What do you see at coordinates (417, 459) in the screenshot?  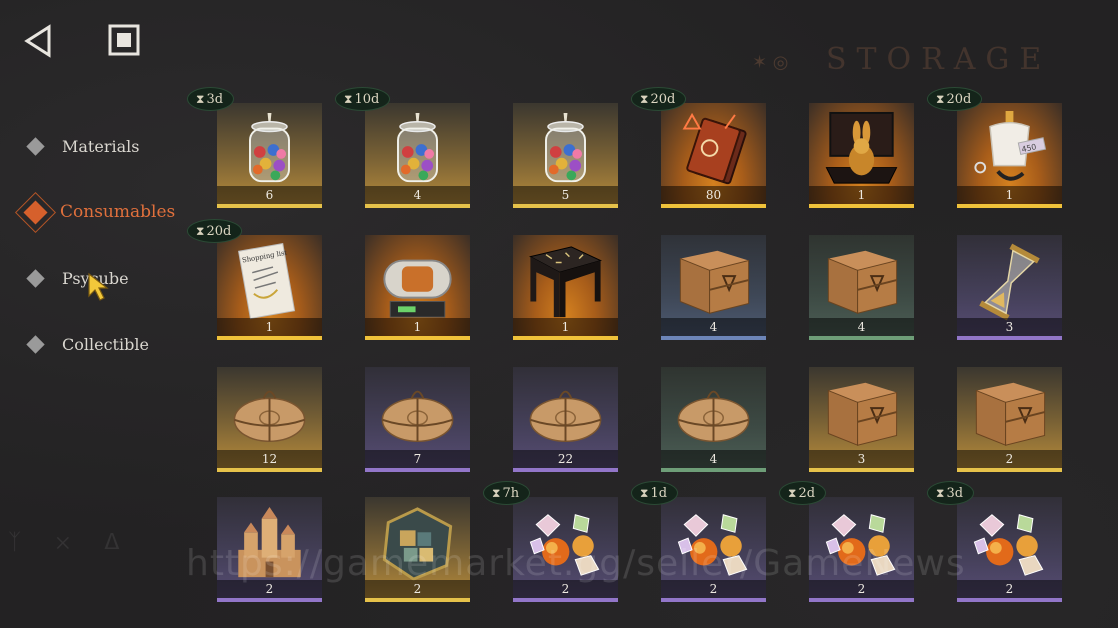 I see `item-count: 7` at bounding box center [417, 459].